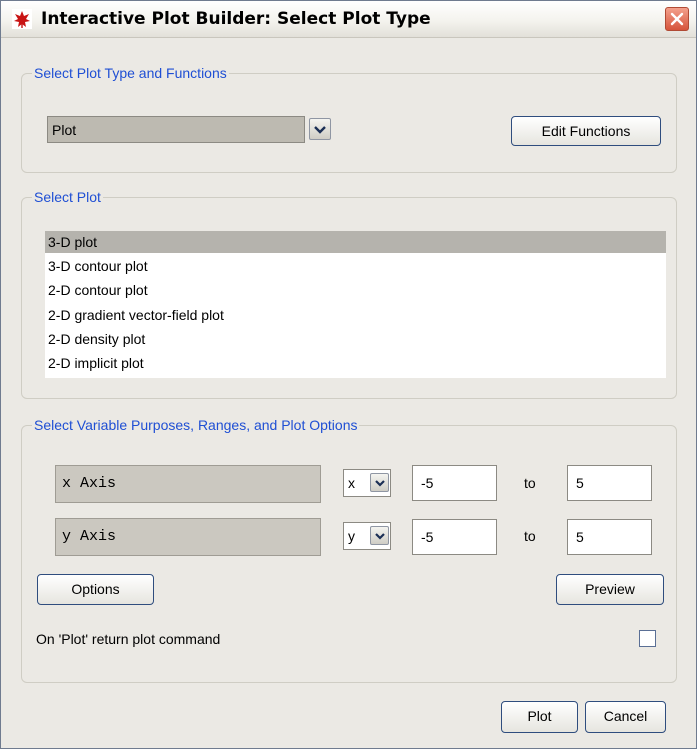  Describe the element at coordinates (67, 197) in the screenshot. I see `select-plot-group-legend: Select Plot` at that location.